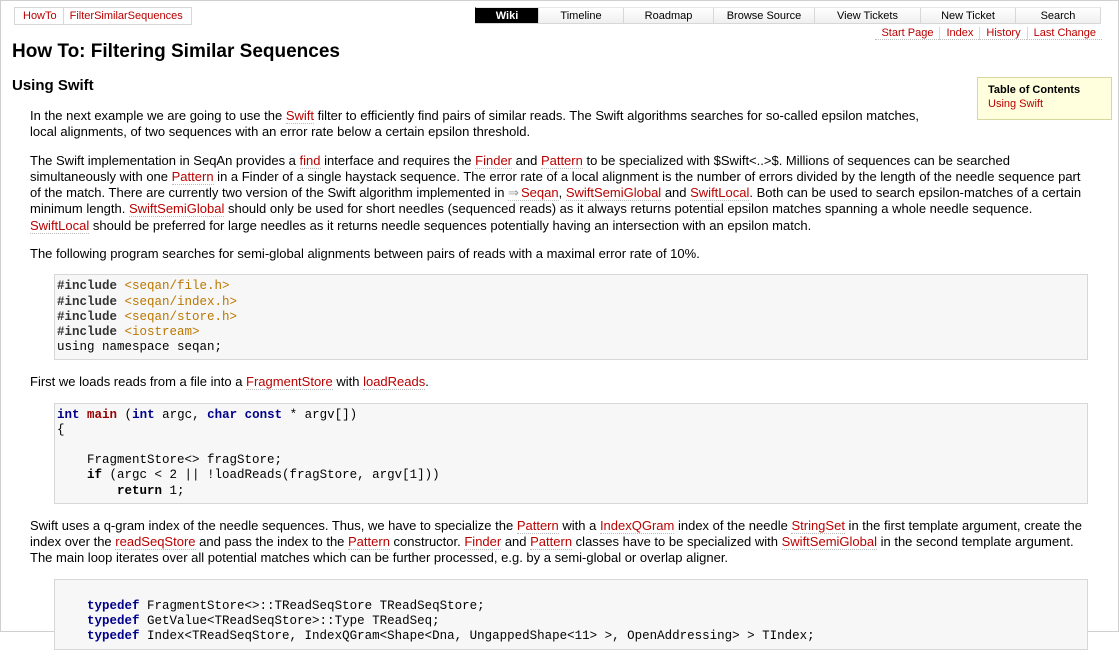  What do you see at coordinates (506, 15) in the screenshot?
I see `tab-wiki: Wiki` at bounding box center [506, 15].